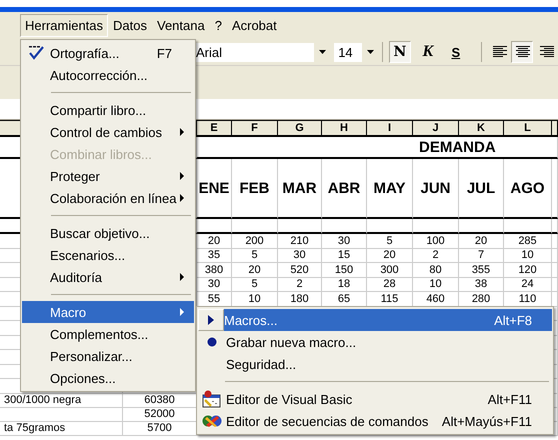  What do you see at coordinates (300, 189) in the screenshot?
I see `month-header: MAR` at bounding box center [300, 189].